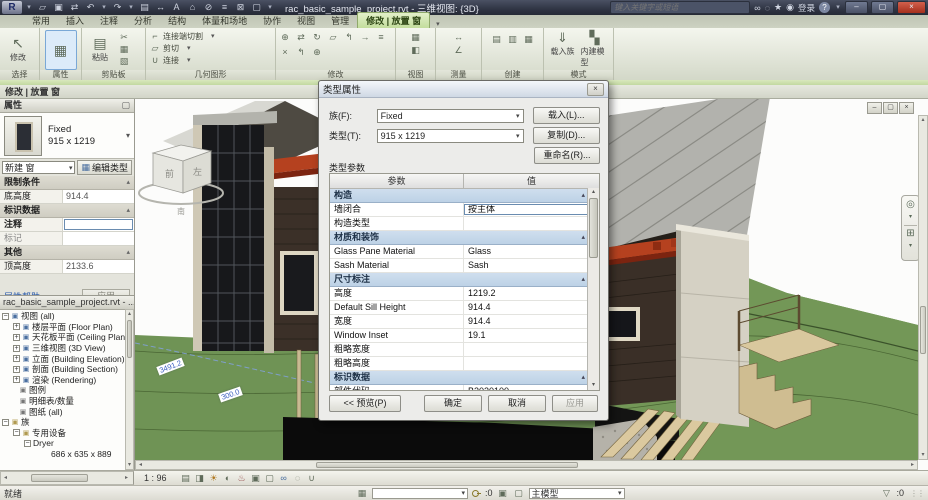 The height and width of the screenshot is (500, 928). I want to click on help-icon: ?, so click(824, 7).